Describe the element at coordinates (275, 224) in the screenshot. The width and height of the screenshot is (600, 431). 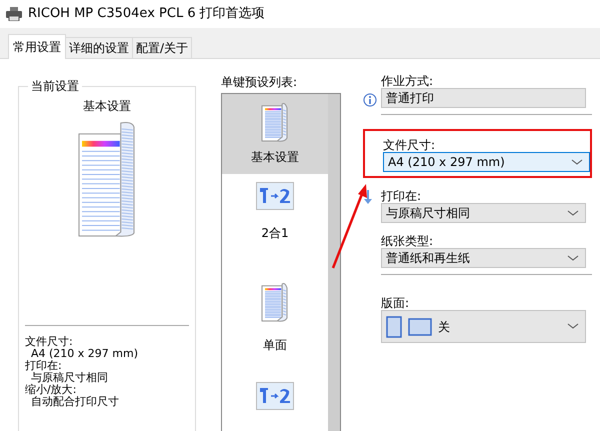
I see `preset-item: 2合1` at that location.